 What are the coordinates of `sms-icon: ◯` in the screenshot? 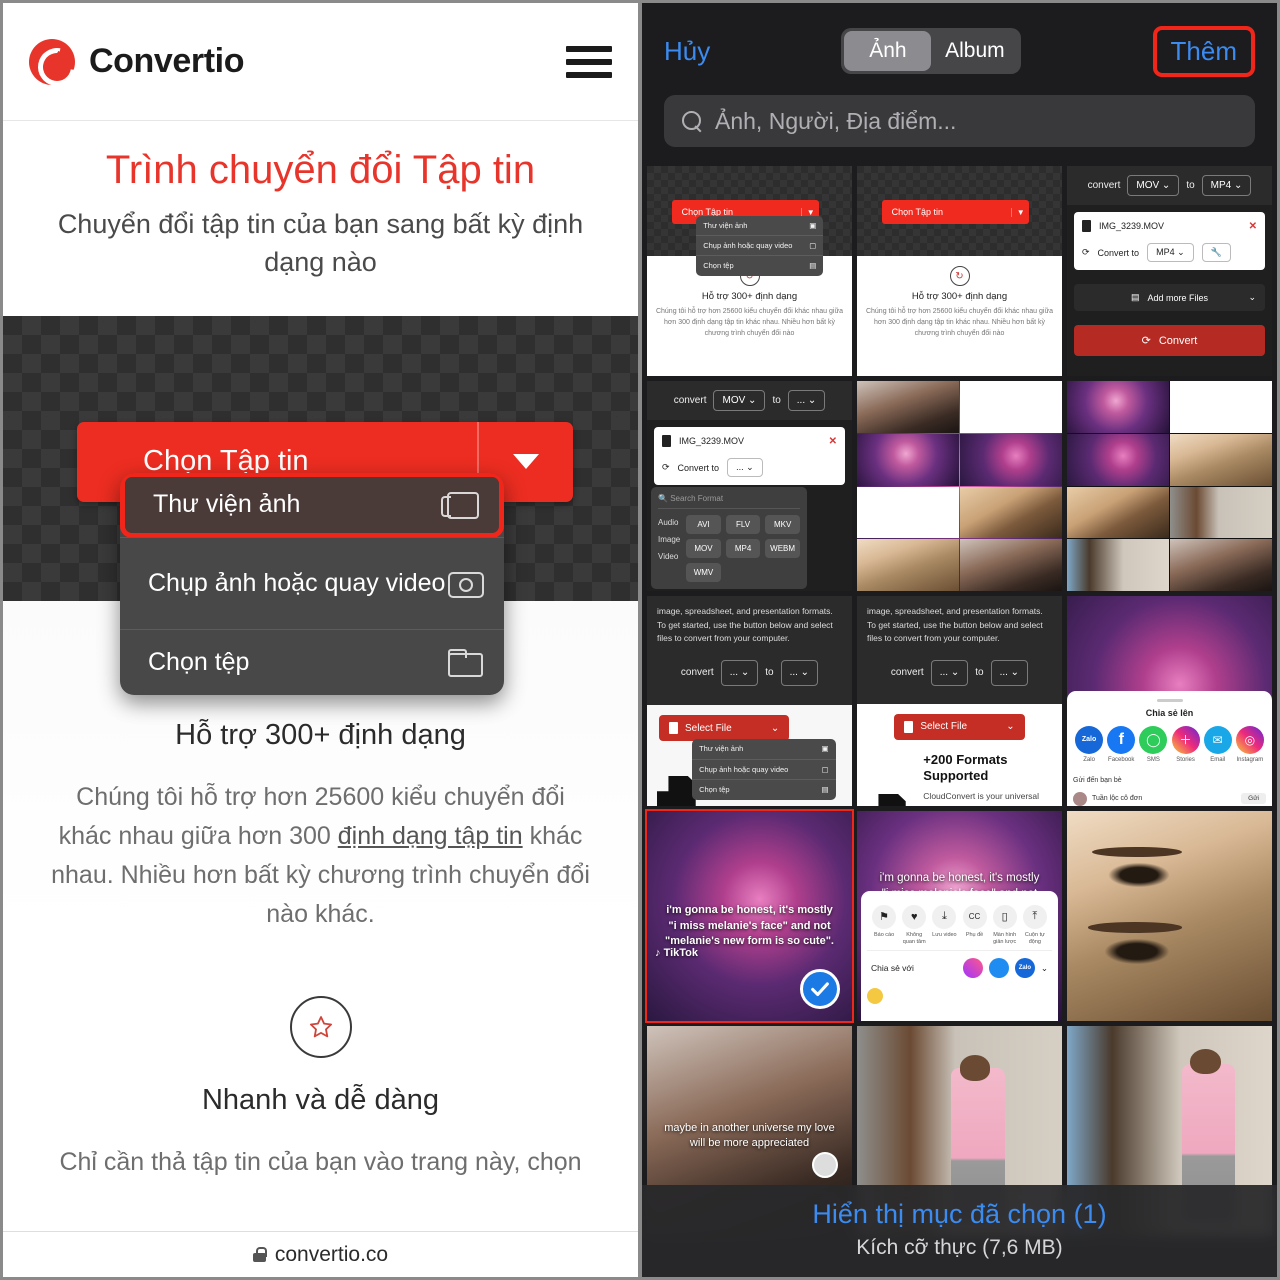 It's located at (1153, 739).